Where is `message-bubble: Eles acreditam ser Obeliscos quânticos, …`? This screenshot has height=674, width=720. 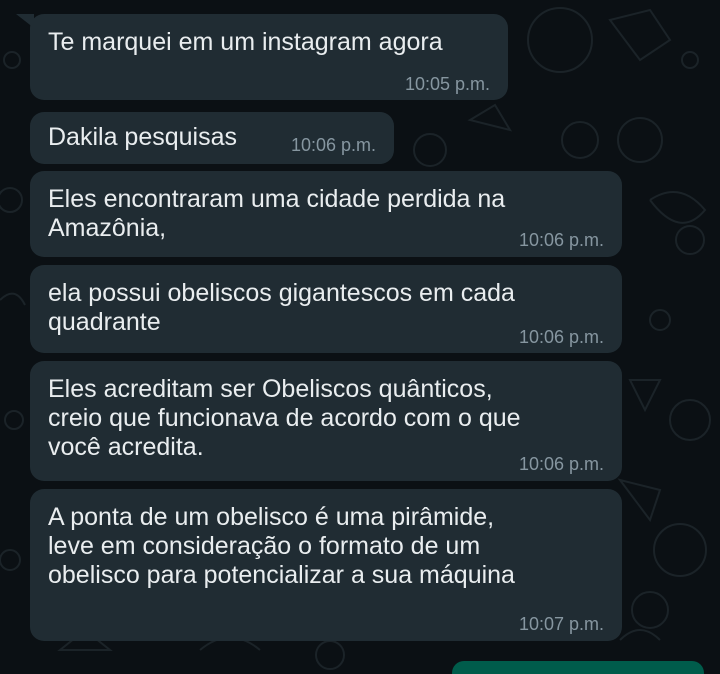 message-bubble: Eles acreditam ser Obeliscos quânticos, … is located at coordinates (326, 421).